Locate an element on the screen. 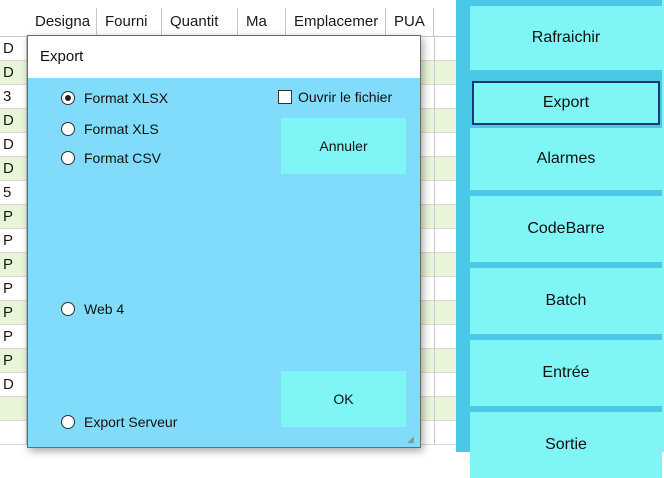  column-header-emplacement: Emplacemer is located at coordinates (336, 22).